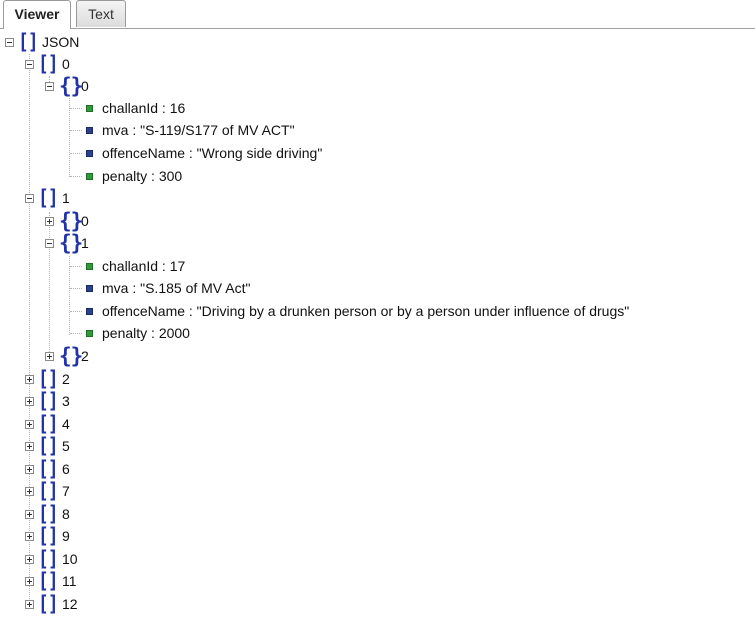 This screenshot has width=755, height=640. What do you see at coordinates (66, 446) in the screenshot?
I see `node-label: 5` at bounding box center [66, 446].